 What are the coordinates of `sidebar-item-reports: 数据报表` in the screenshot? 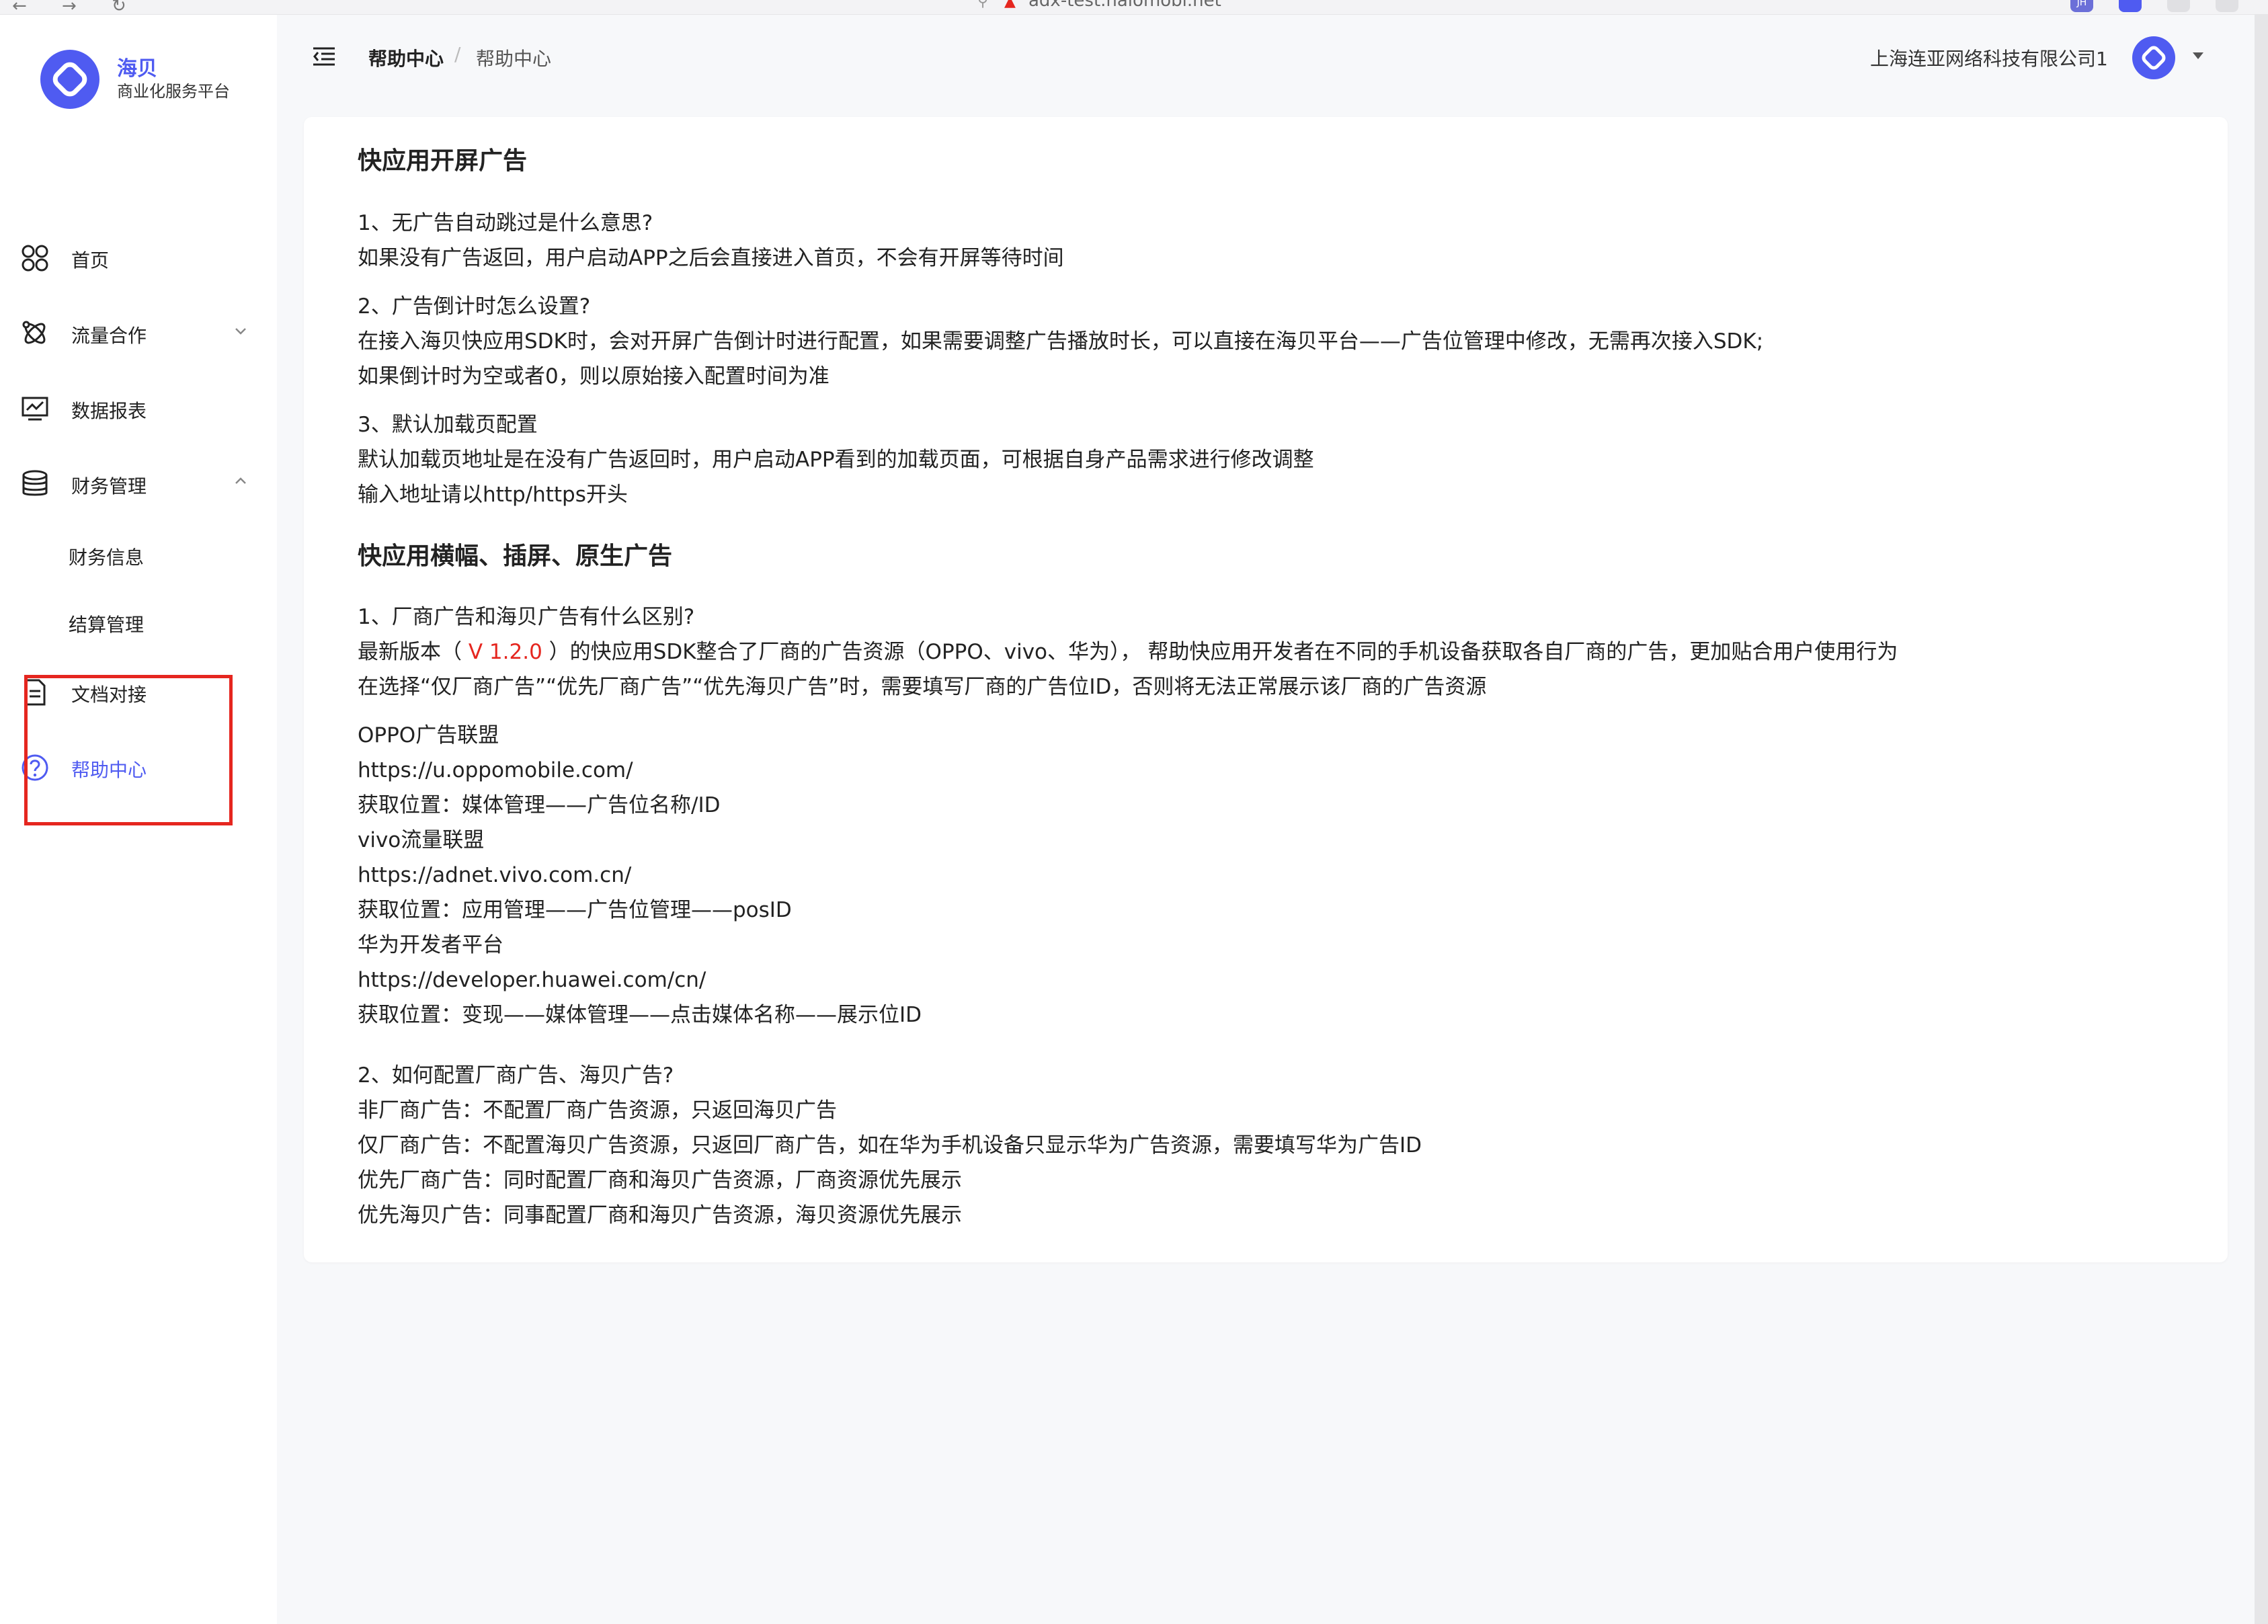 It's located at (138, 409).